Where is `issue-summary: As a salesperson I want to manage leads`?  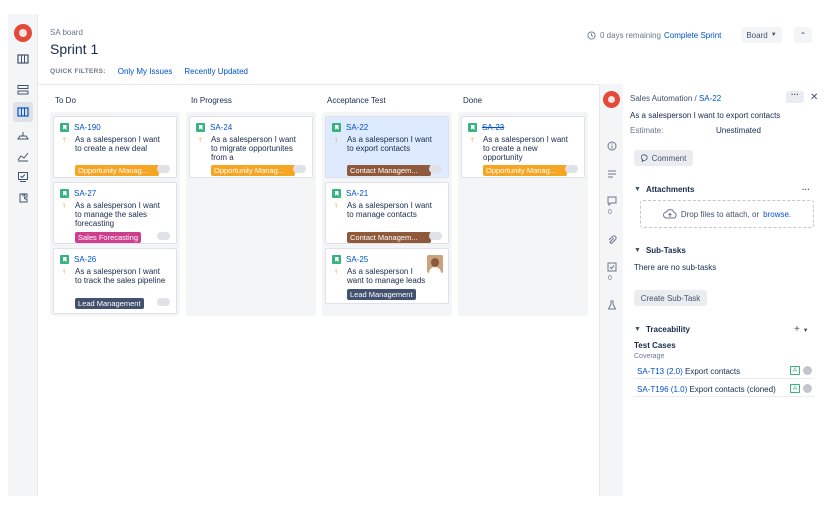
issue-summary: As a salesperson I want to manage leads is located at coordinates (386, 276).